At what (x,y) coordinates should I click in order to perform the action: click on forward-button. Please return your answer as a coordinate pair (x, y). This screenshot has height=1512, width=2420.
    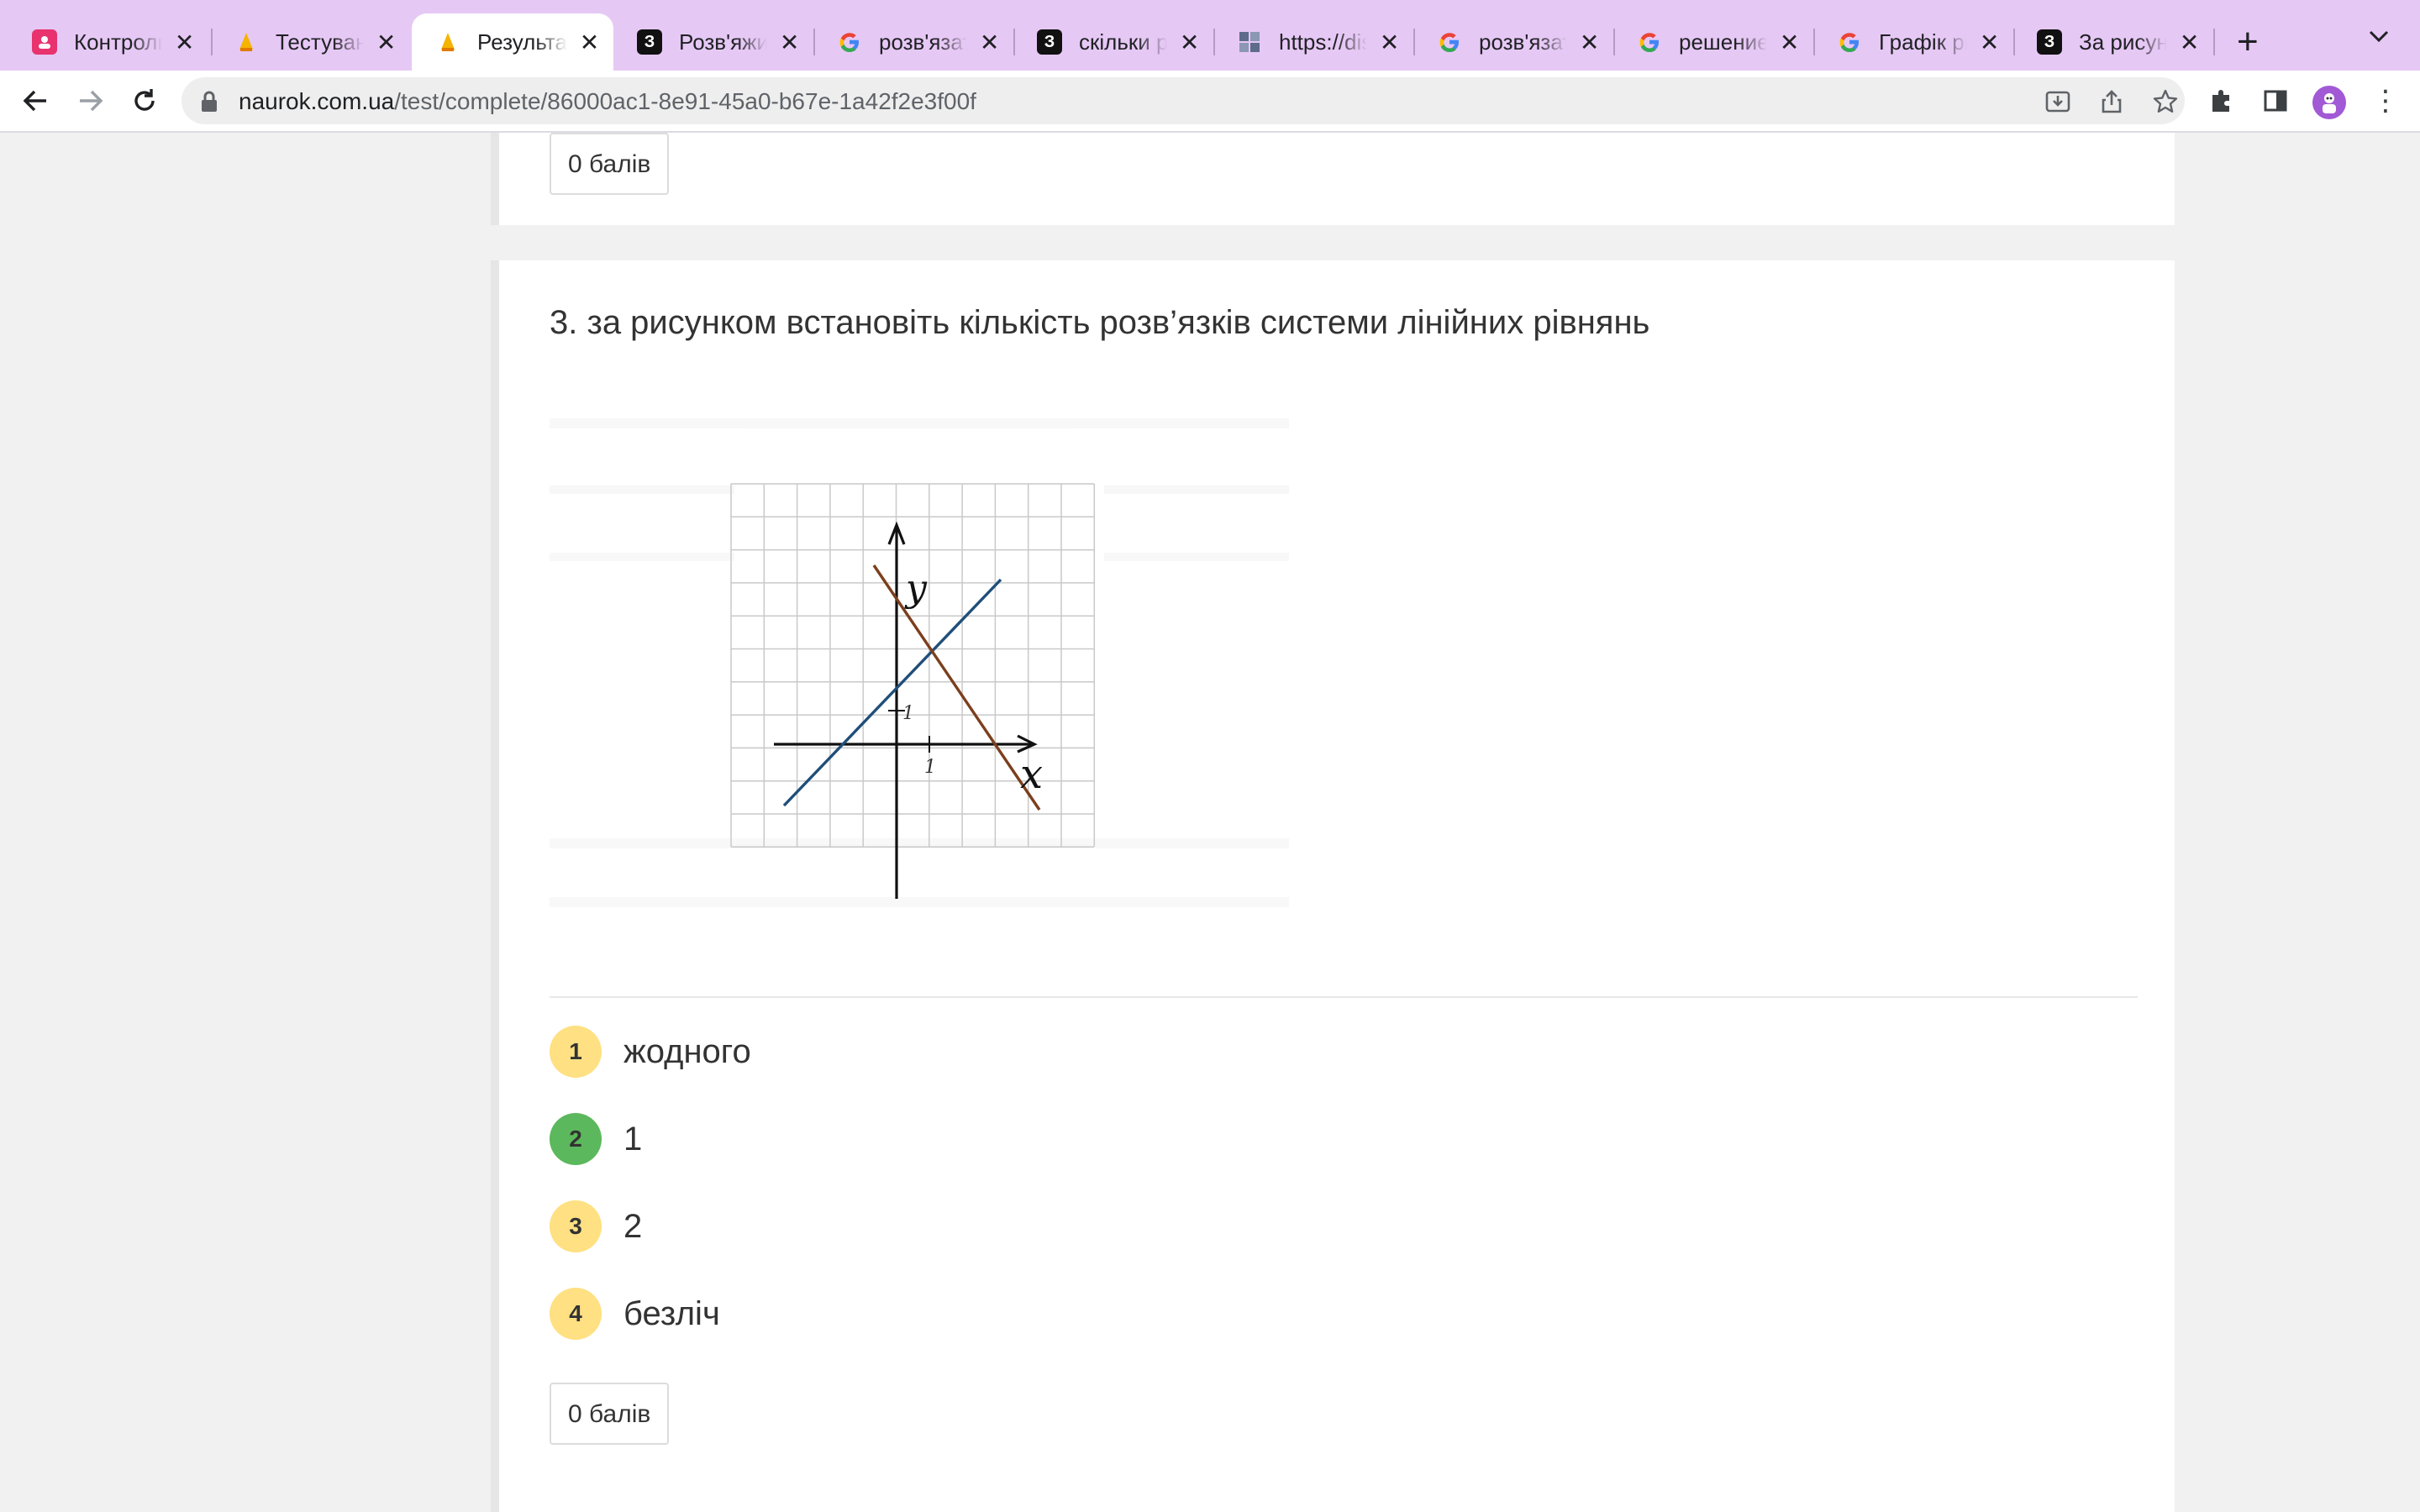
    Looking at the image, I should click on (90, 100).